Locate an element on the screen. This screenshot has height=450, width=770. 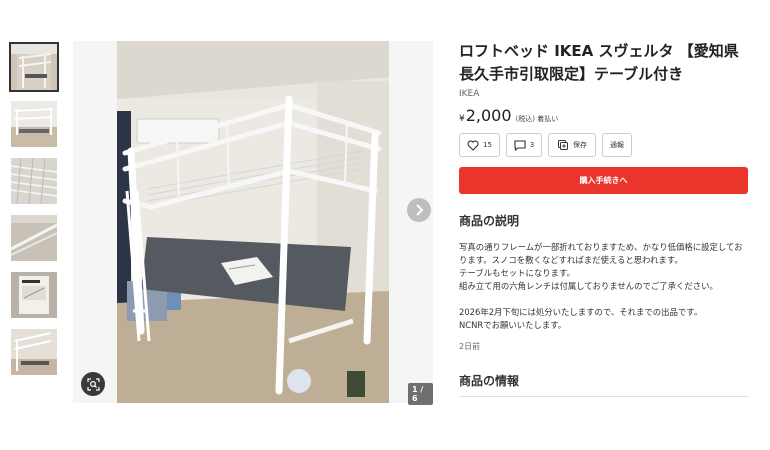
report-button: 通報 is located at coordinates (617, 145).